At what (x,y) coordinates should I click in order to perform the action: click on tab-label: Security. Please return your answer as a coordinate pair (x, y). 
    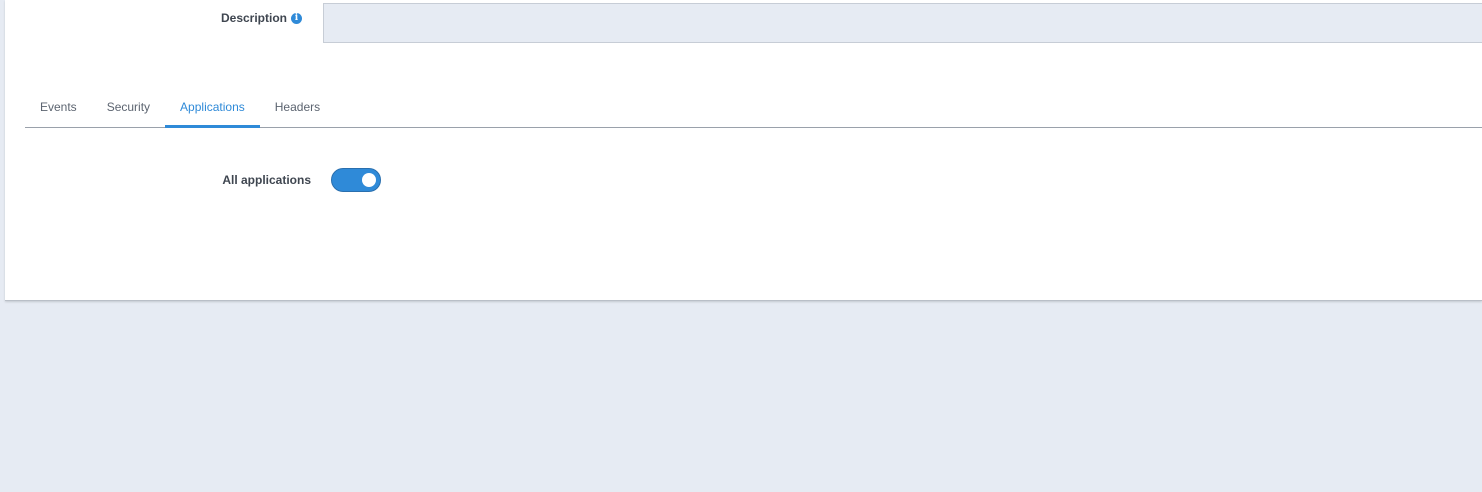
    Looking at the image, I should click on (128, 106).